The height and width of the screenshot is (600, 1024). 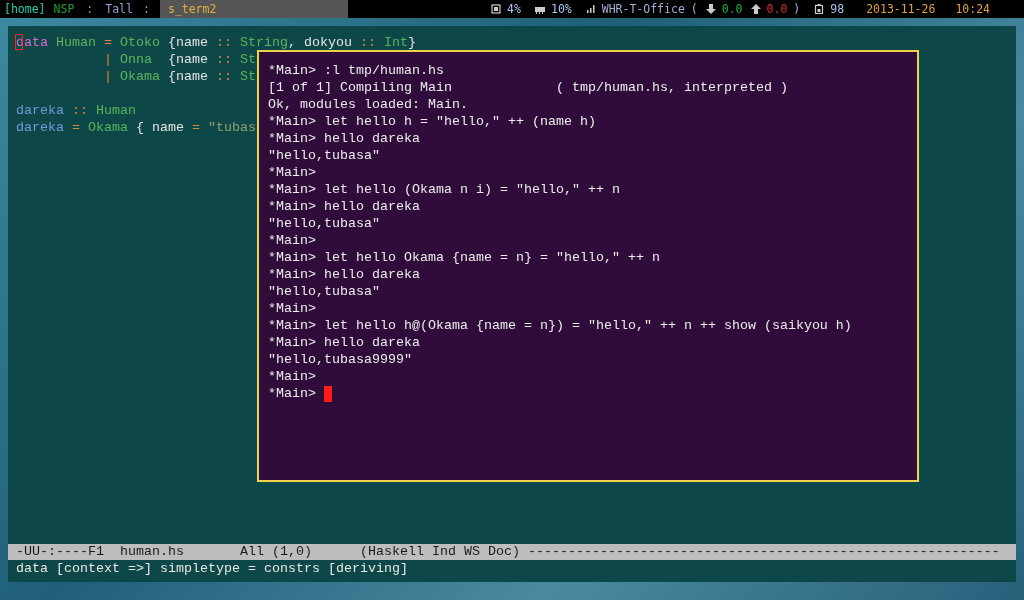 I want to click on minibuffer-text: data [context =>] simpletype = constrs [deriving], so click(x=212, y=569).